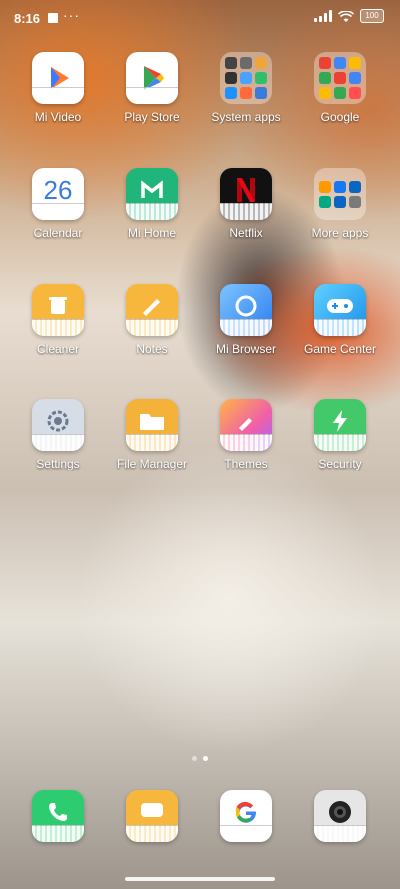 The height and width of the screenshot is (889, 400). I want to click on folder-label: System apps, so click(246, 117).